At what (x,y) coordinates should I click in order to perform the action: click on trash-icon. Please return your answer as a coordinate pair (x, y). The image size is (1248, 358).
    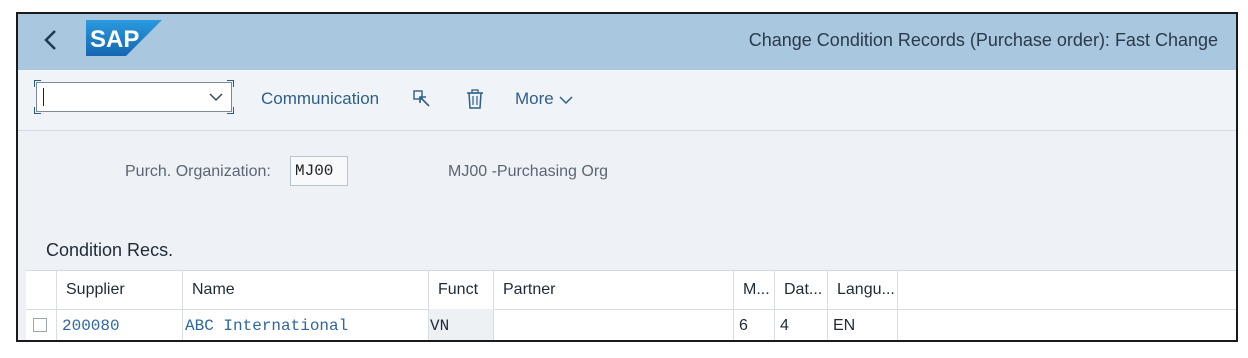
    Looking at the image, I should click on (475, 99).